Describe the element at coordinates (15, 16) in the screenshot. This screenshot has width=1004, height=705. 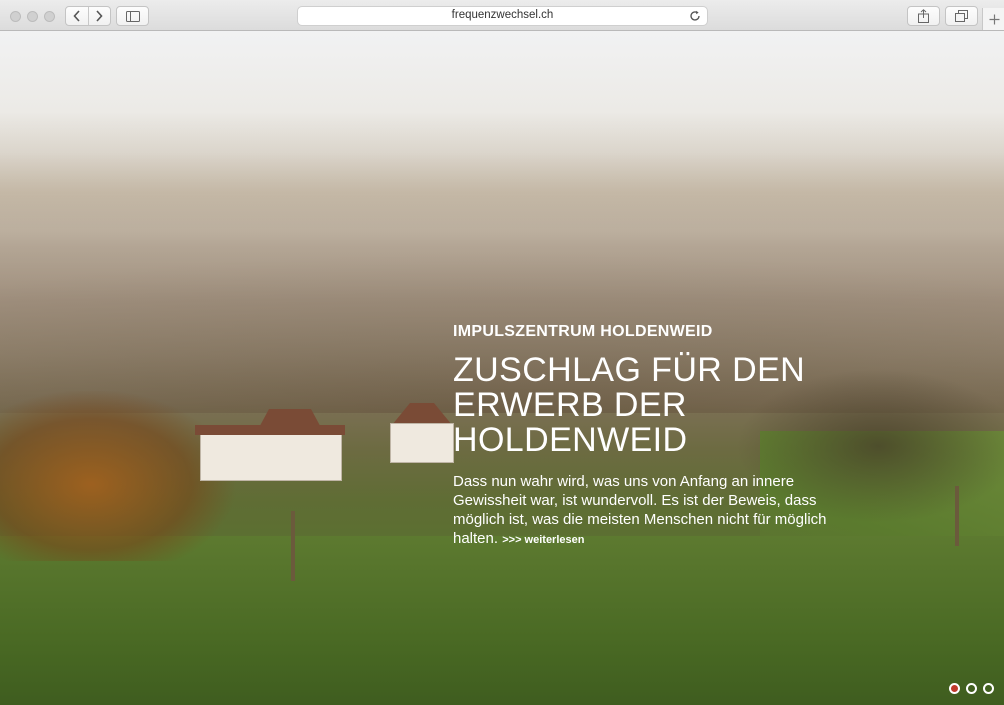
I see `close-window-button` at that location.